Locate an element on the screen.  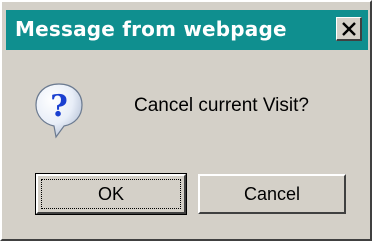
close-icon is located at coordinates (349, 29).